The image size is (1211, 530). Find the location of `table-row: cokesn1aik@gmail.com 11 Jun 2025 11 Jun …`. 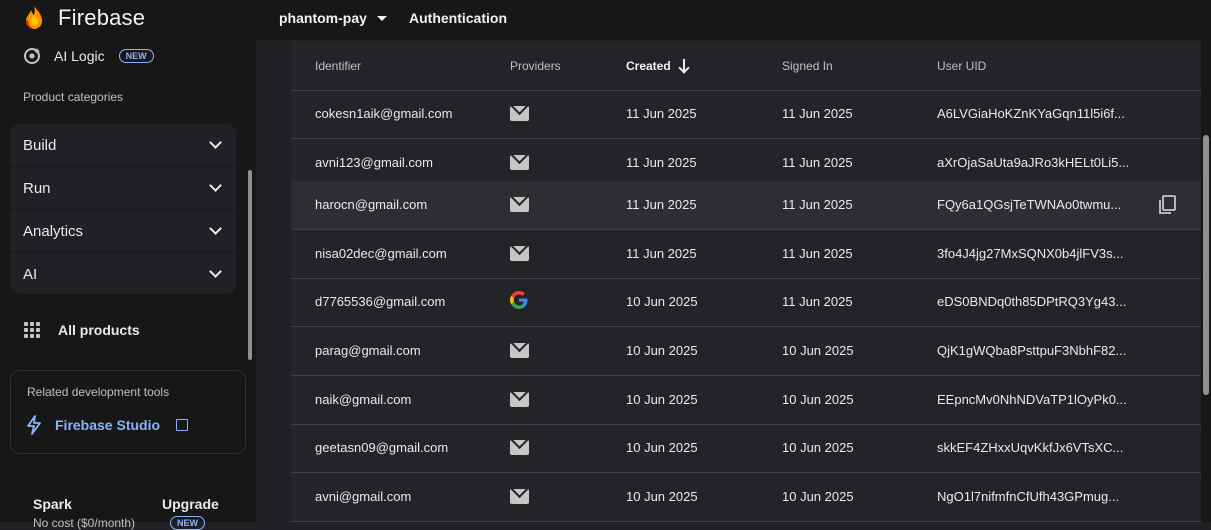

table-row: cokesn1aik@gmail.com 11 Jun 2025 11 Jun … is located at coordinates (746, 114).